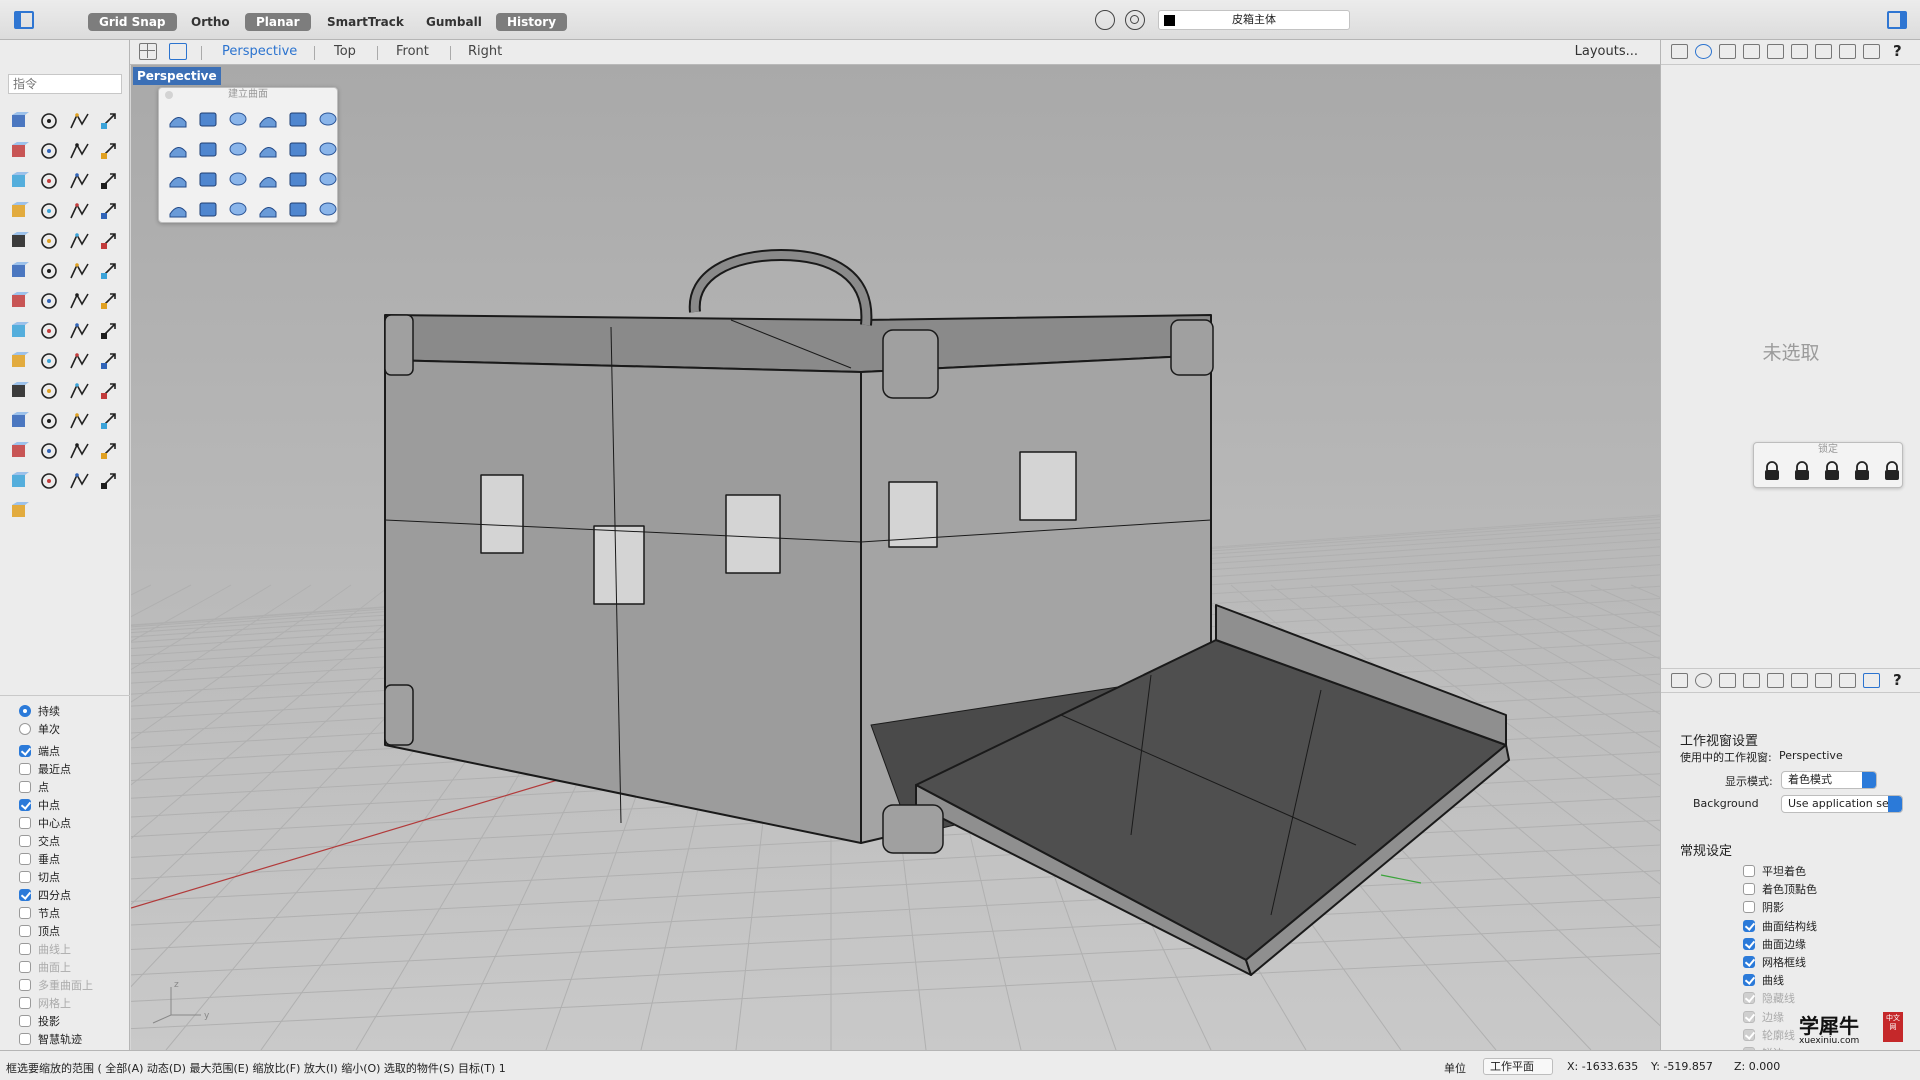 The image size is (1920, 1080). Describe the element at coordinates (49, 421) in the screenshot. I see `car-render-tool` at that location.